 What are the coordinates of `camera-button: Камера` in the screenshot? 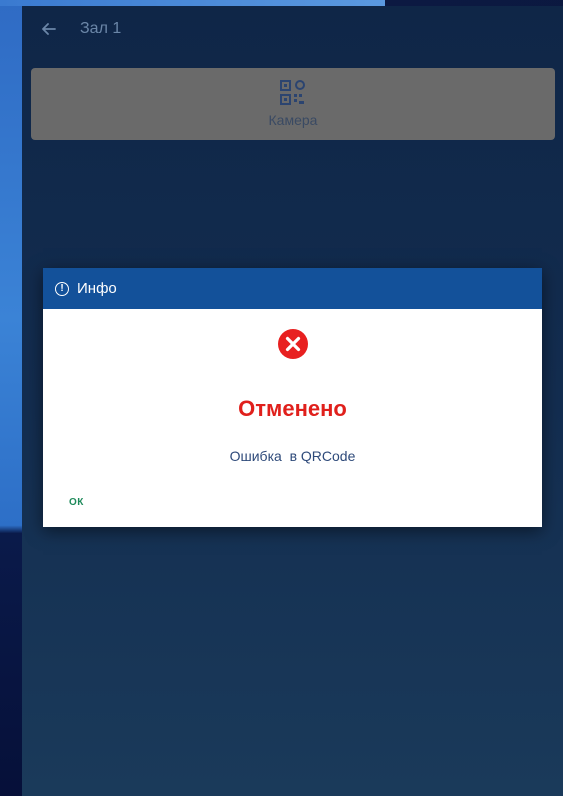 It's located at (293, 104).